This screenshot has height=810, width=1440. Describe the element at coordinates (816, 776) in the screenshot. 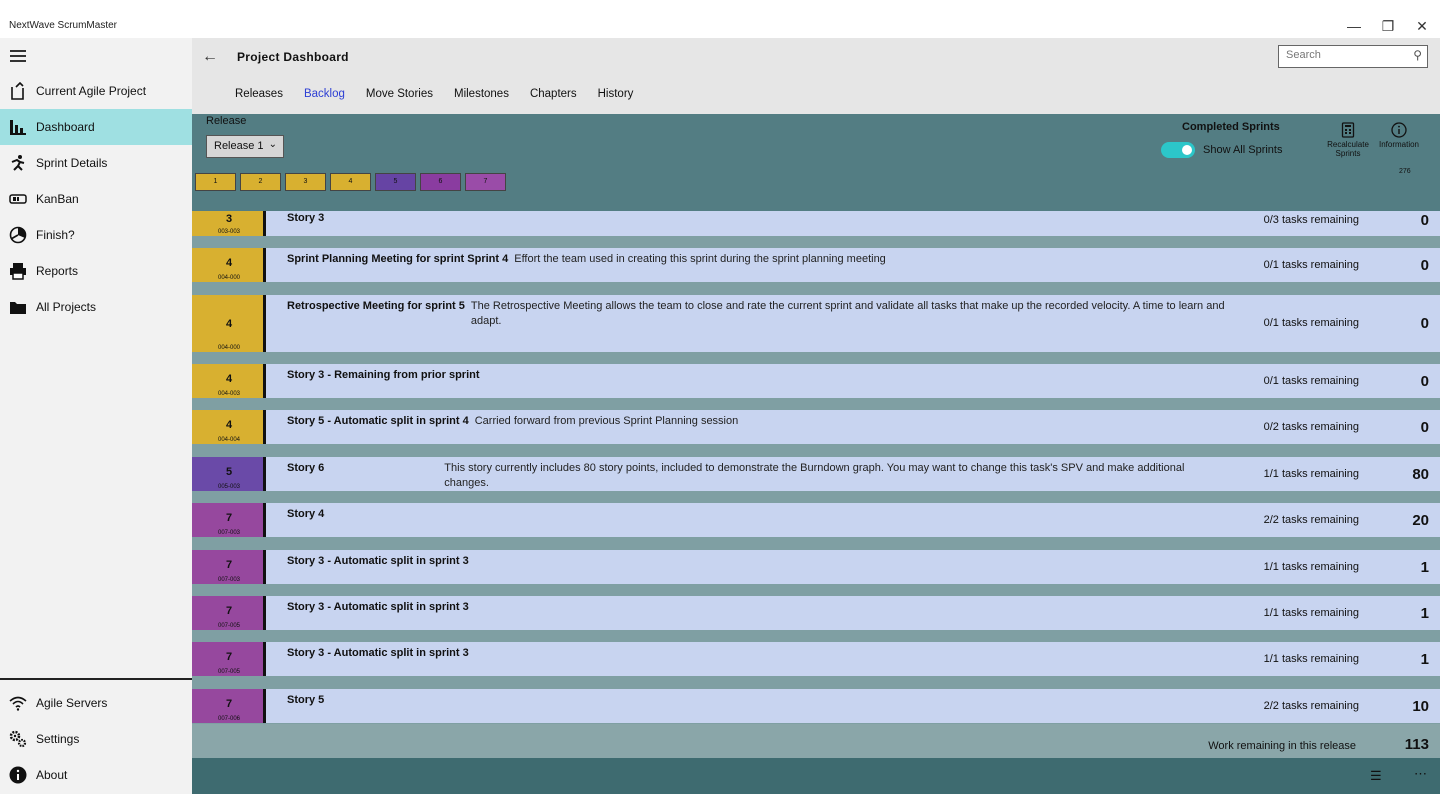

I see `command-bar: ☰ ⋯` at that location.